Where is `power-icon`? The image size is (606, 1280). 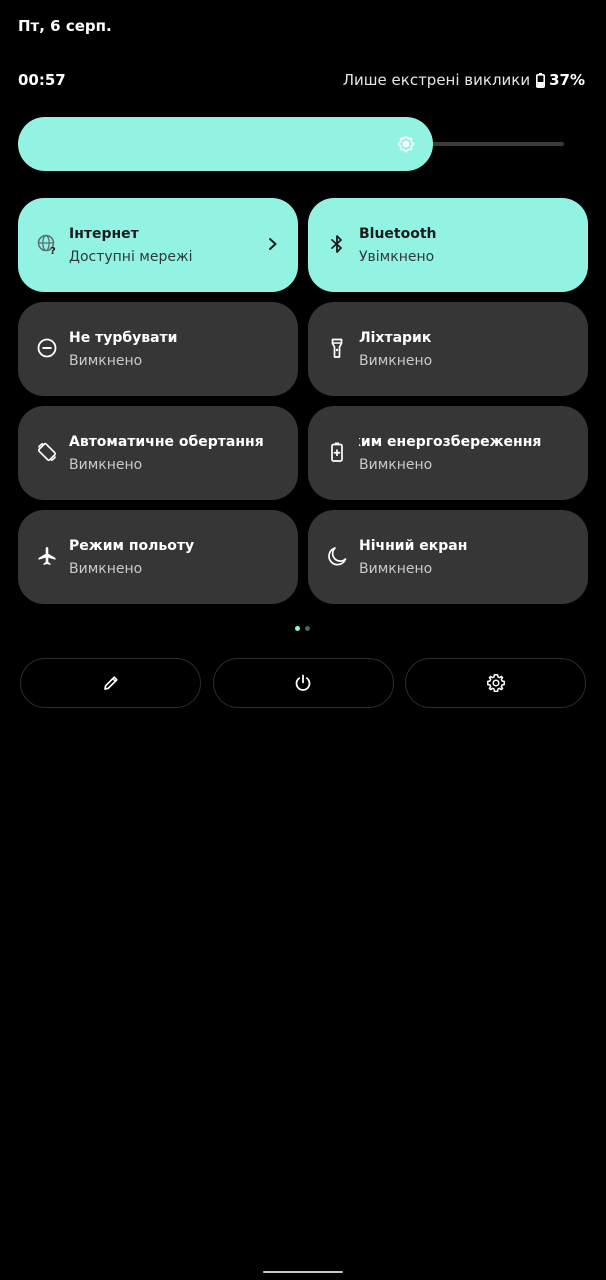 power-icon is located at coordinates (303, 682).